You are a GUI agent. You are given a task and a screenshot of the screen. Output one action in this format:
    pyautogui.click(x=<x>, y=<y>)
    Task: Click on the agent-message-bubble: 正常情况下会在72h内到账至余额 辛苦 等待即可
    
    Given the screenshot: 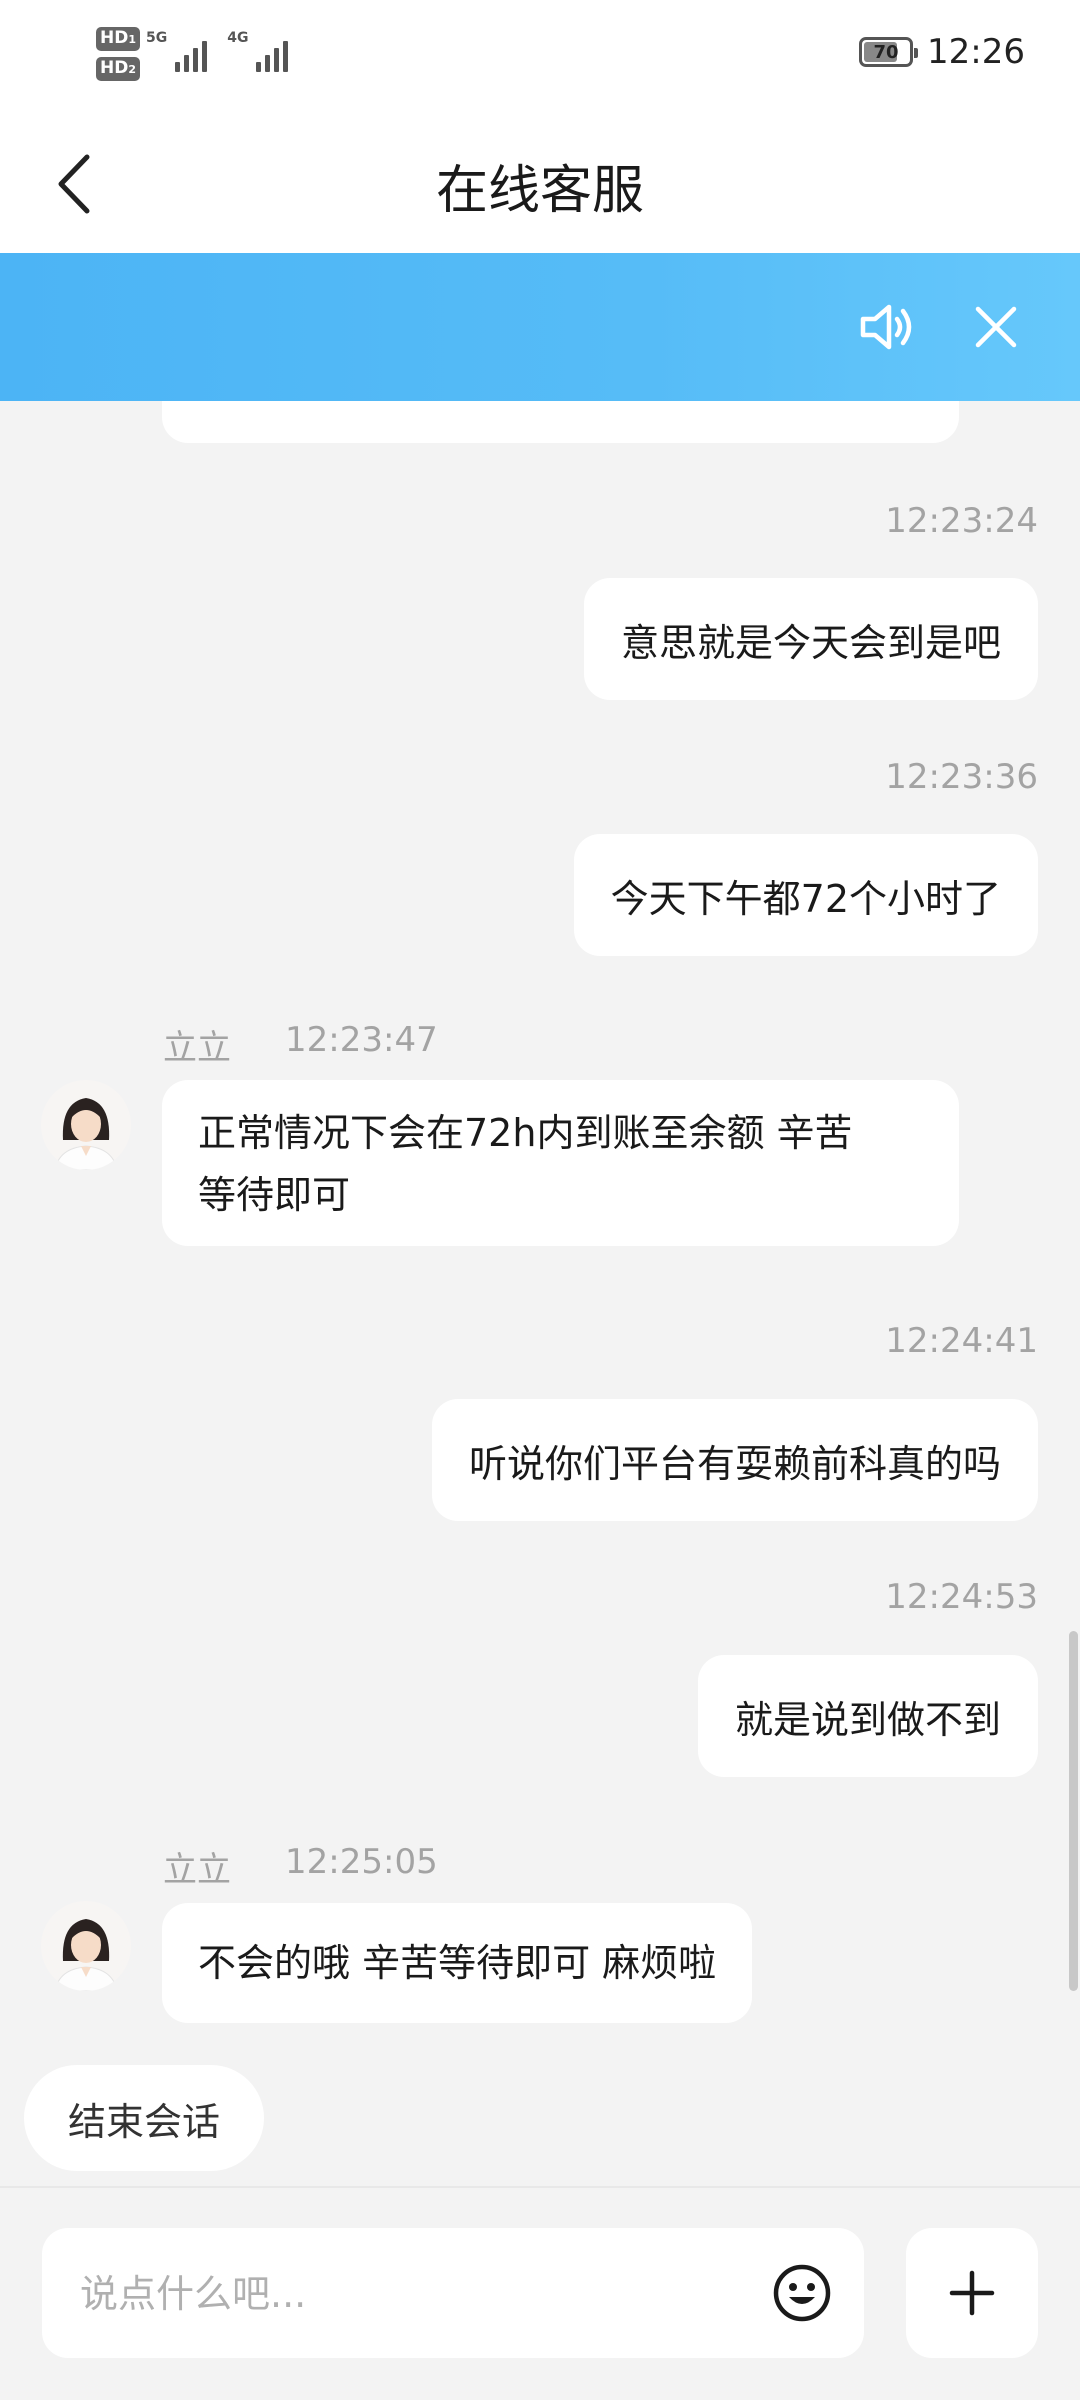 What is the action you would take?
    pyautogui.click(x=560, y=1163)
    